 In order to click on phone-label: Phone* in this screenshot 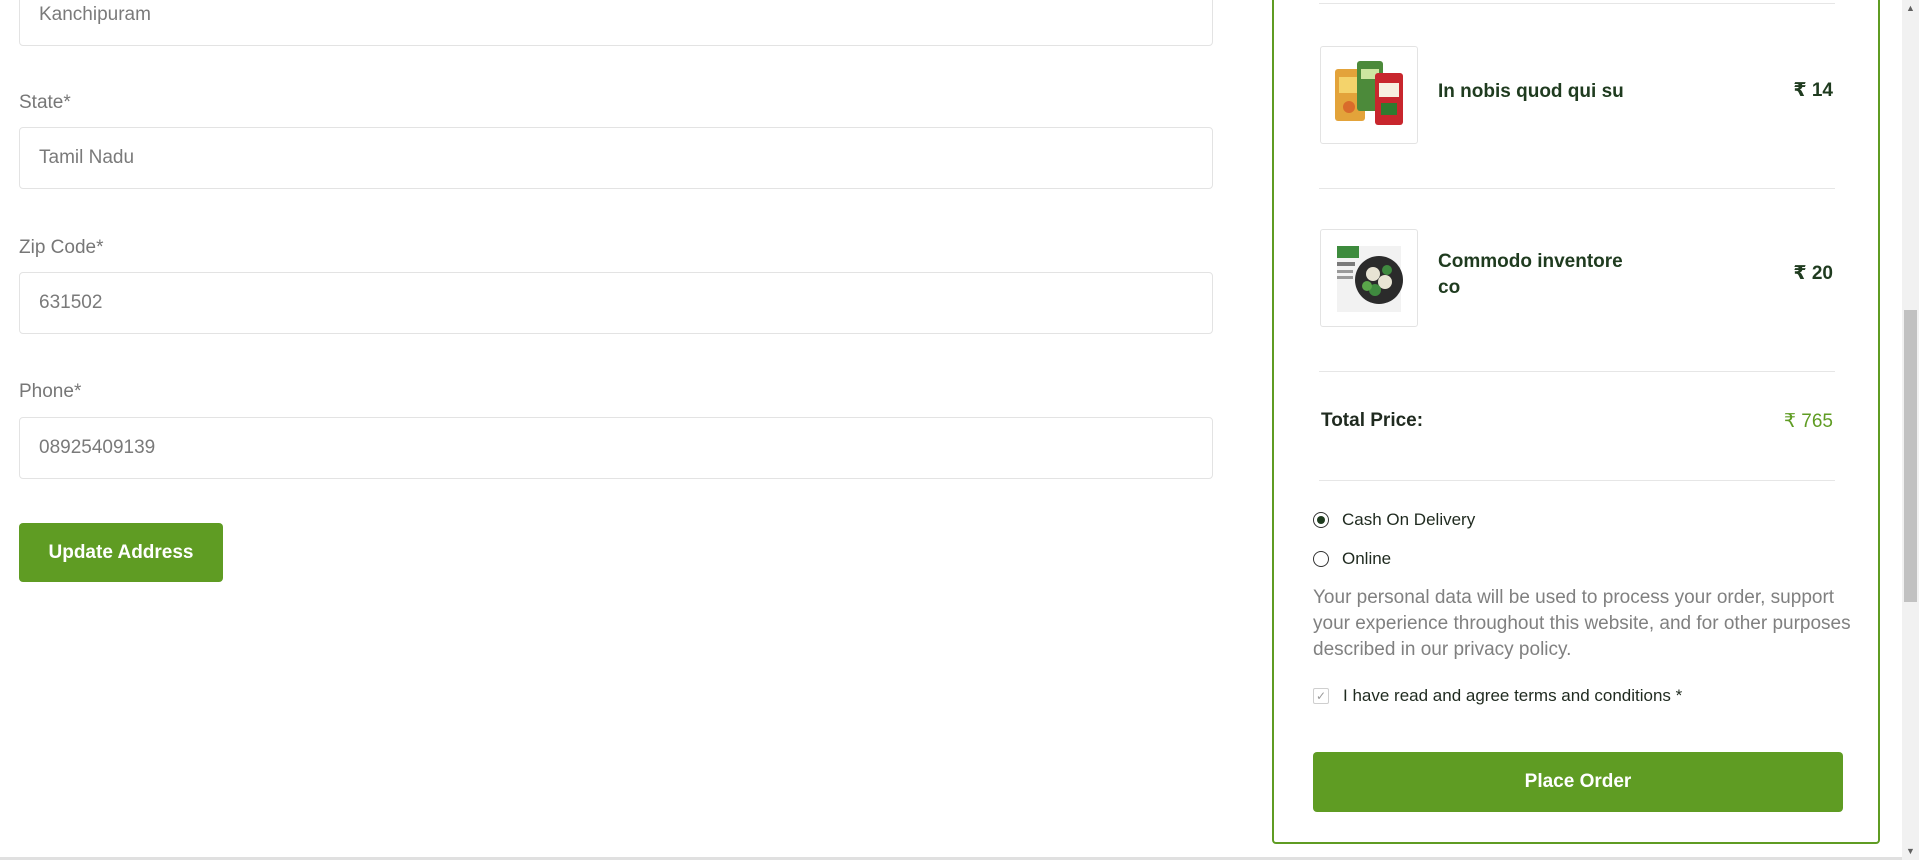, I will do `click(50, 391)`.